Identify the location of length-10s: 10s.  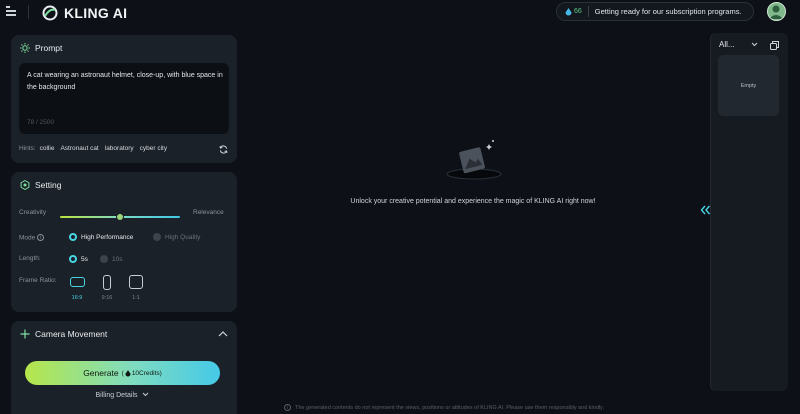
(111, 259).